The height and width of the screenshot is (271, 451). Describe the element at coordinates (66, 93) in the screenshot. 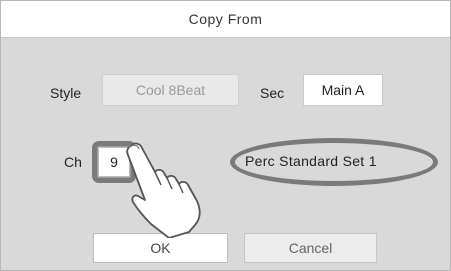

I see `style-label: Style` at that location.